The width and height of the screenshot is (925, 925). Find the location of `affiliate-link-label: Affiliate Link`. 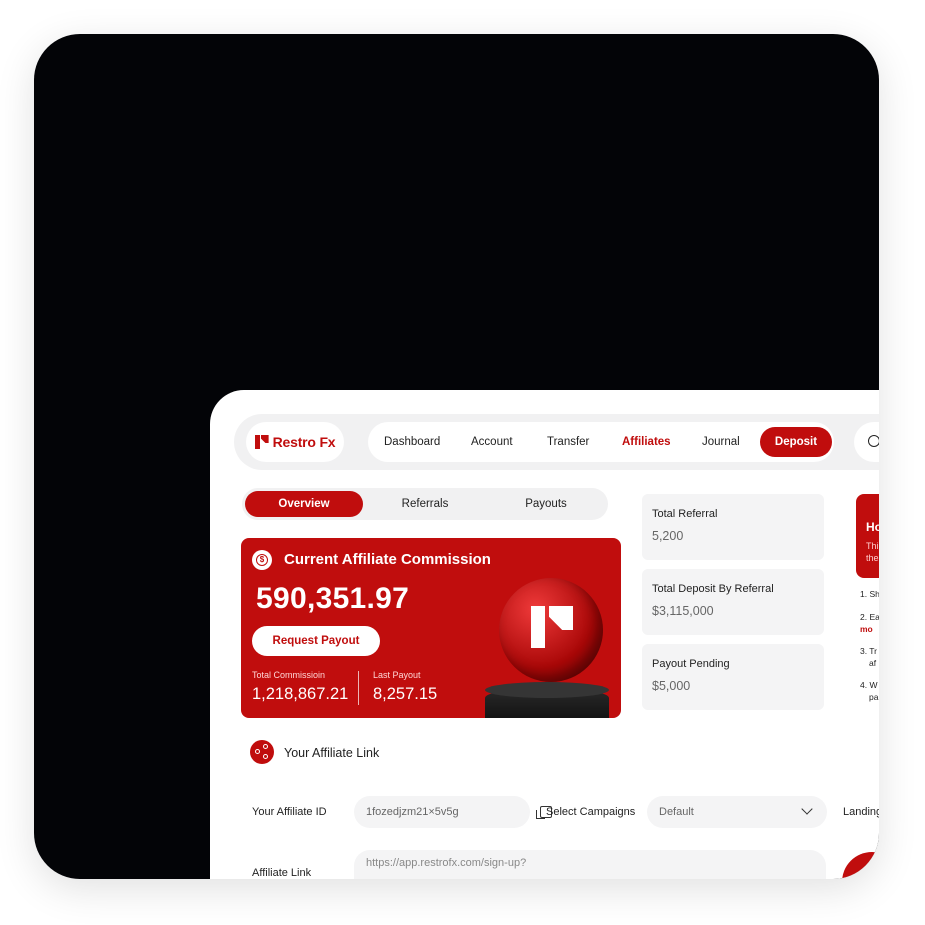

affiliate-link-label: Affiliate Link is located at coordinates (282, 873).